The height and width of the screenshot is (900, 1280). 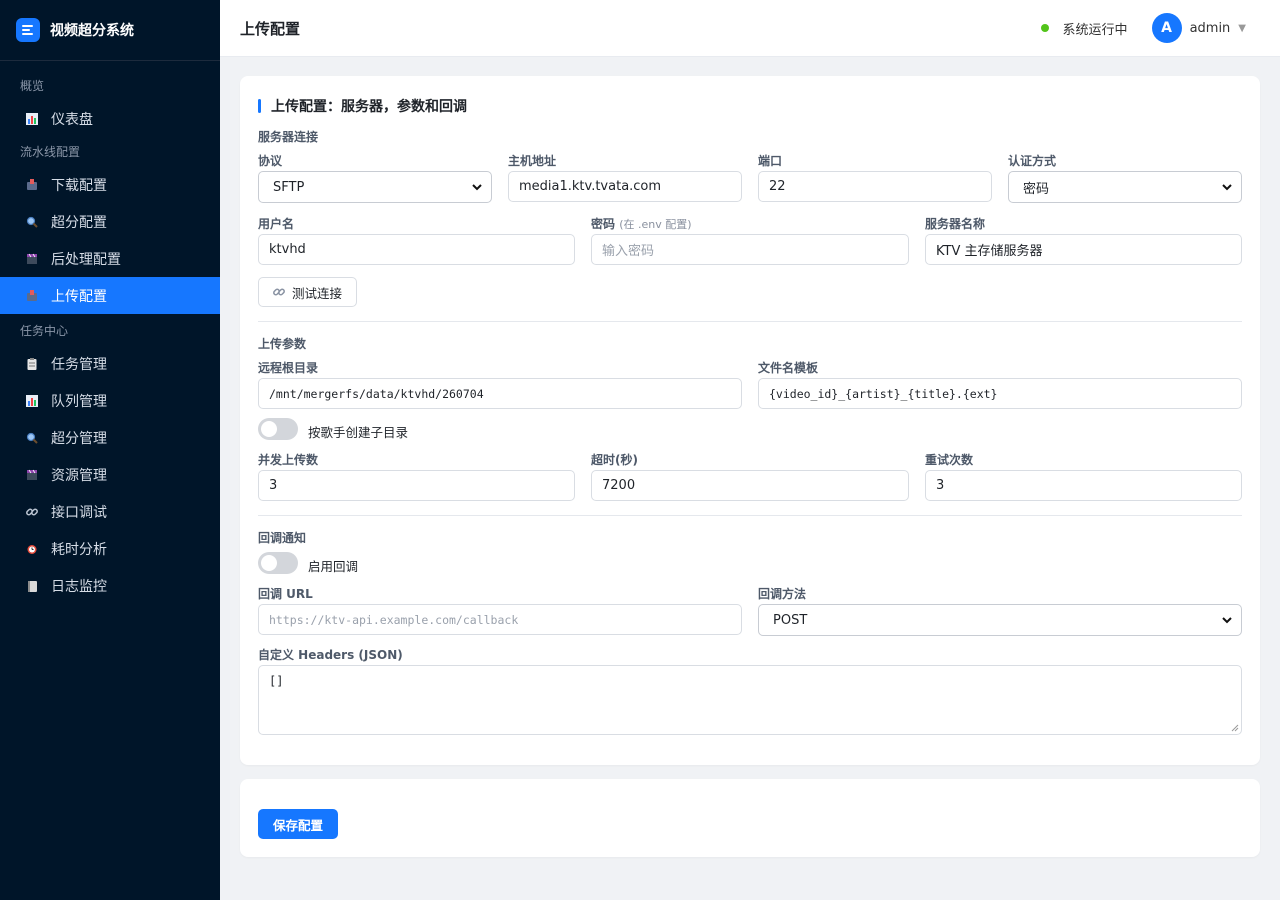 I want to click on protocol-value: SFTP, so click(x=289, y=187).